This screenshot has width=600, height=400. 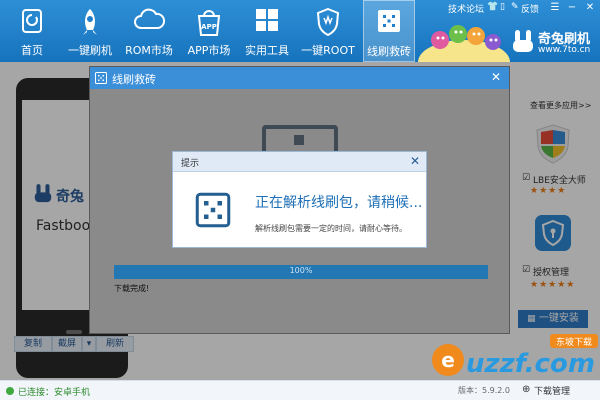 What do you see at coordinates (32, 50) in the screenshot?
I see `nav-home-label: 首页` at bounding box center [32, 50].